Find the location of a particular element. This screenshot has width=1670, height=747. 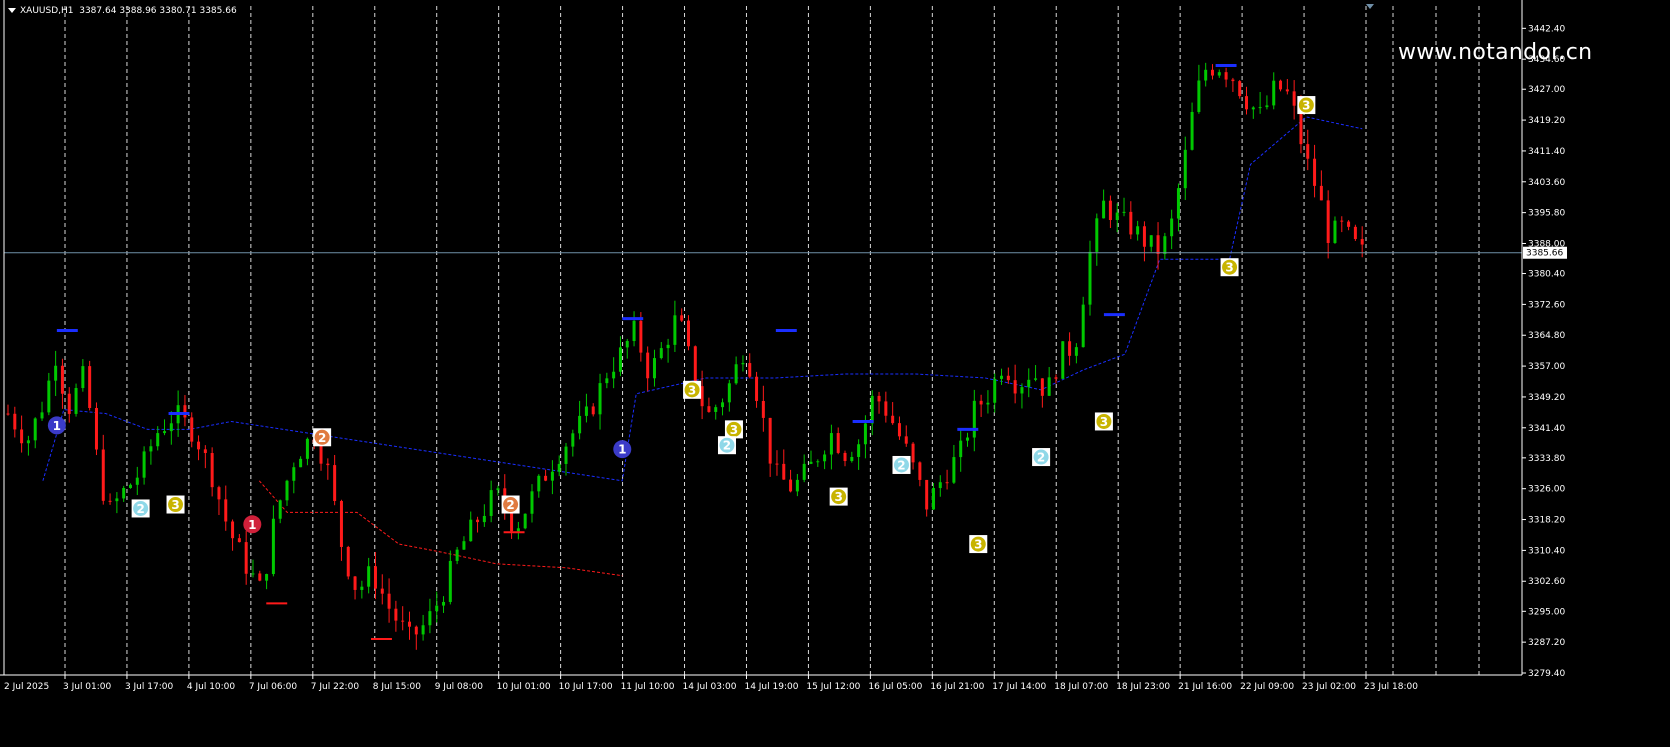

chevron-down-icon is located at coordinates (12, 10).